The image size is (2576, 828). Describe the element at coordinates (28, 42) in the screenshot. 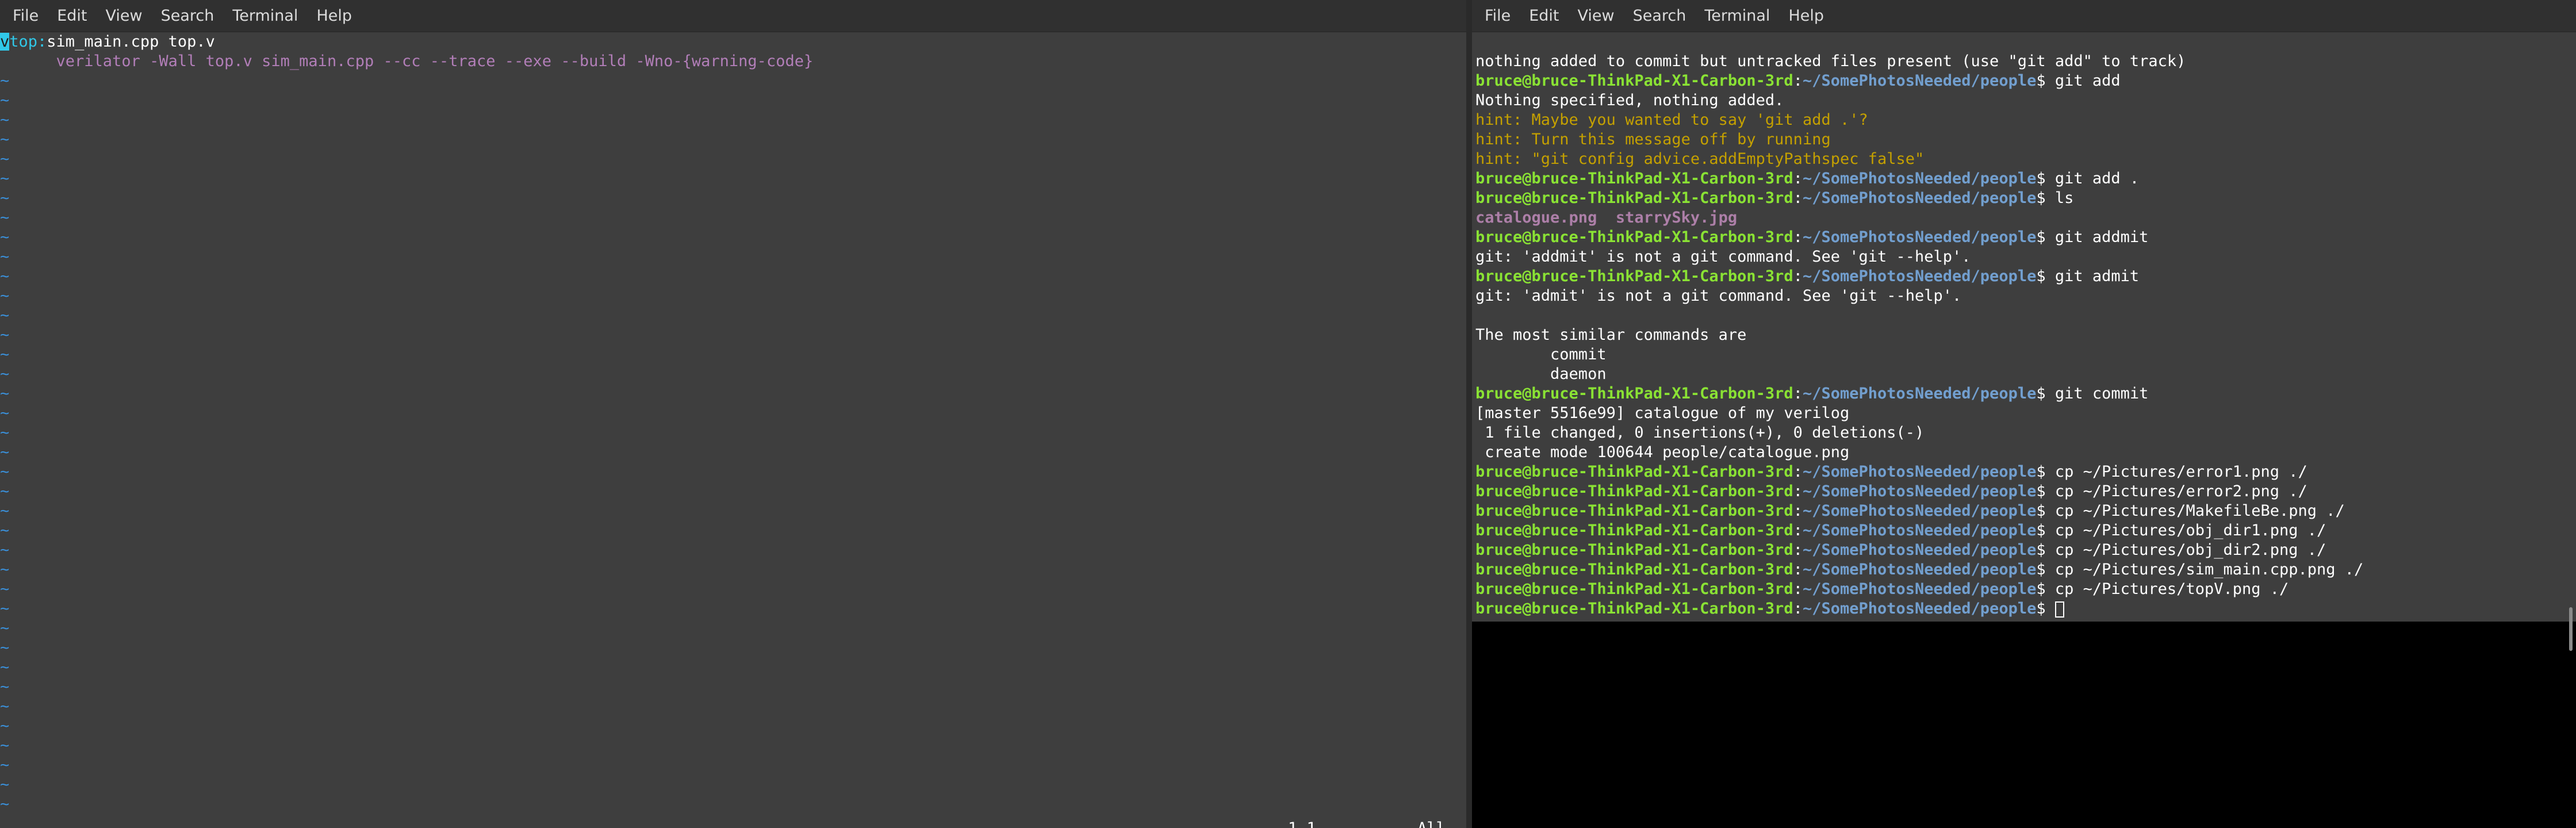

I see `vim-top-label: top:` at that location.